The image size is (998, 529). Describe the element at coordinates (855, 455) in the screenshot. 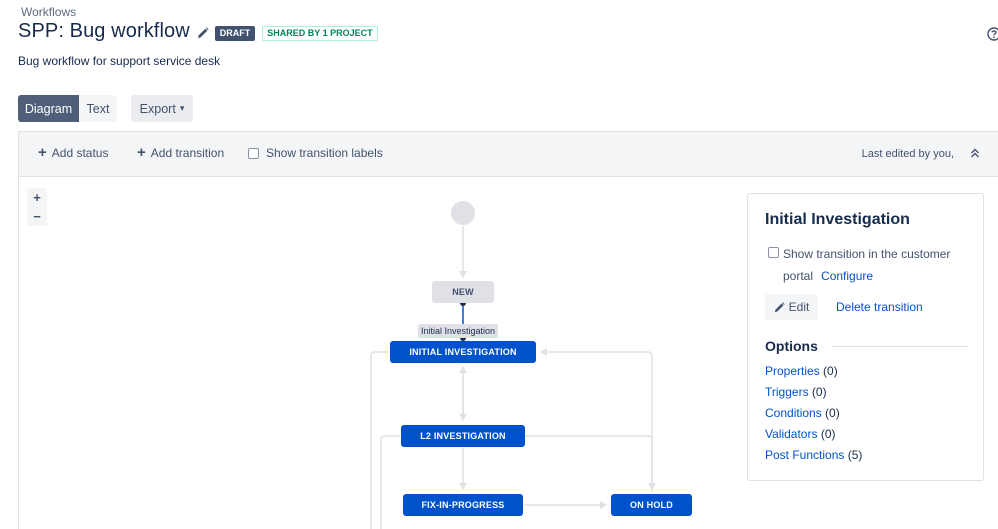

I see `post-functions-count: (5)` at that location.